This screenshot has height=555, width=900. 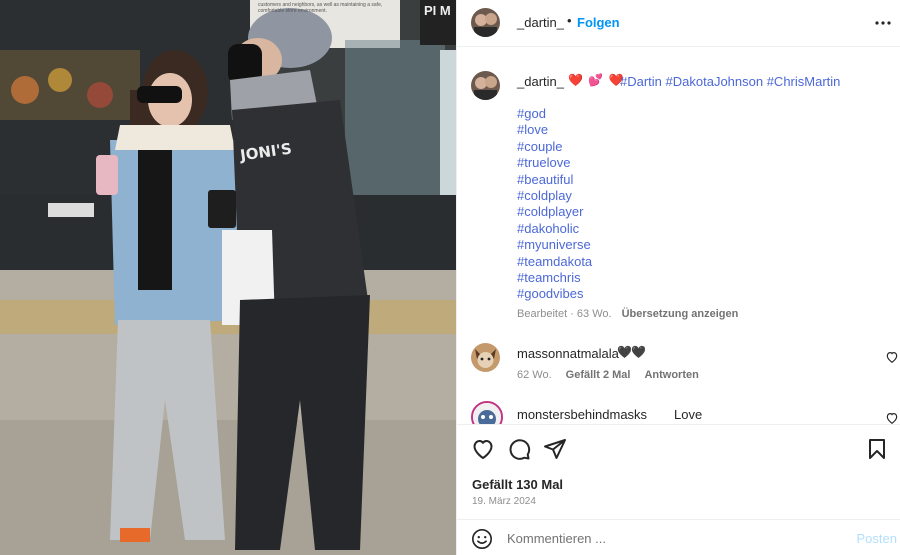 What do you see at coordinates (540, 81) in the screenshot?
I see `caption-username: _dartin_` at bounding box center [540, 81].